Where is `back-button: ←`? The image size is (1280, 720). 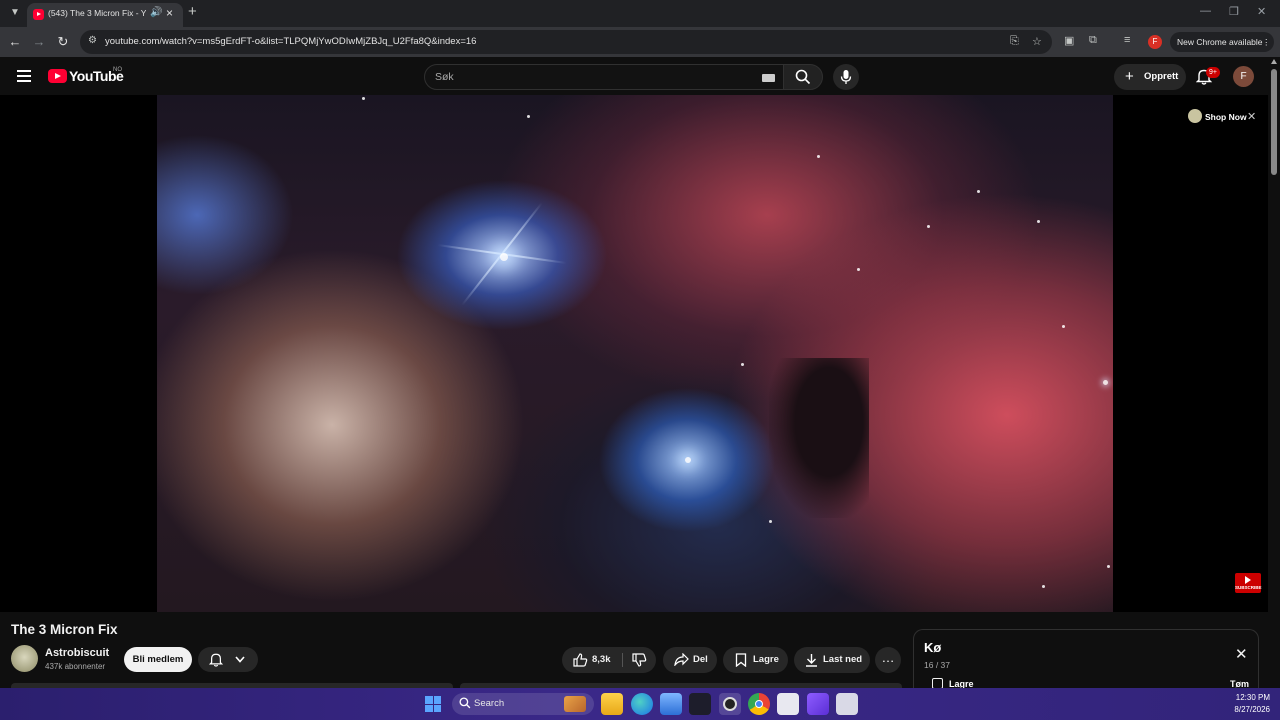
back-button: ← is located at coordinates (15, 42).